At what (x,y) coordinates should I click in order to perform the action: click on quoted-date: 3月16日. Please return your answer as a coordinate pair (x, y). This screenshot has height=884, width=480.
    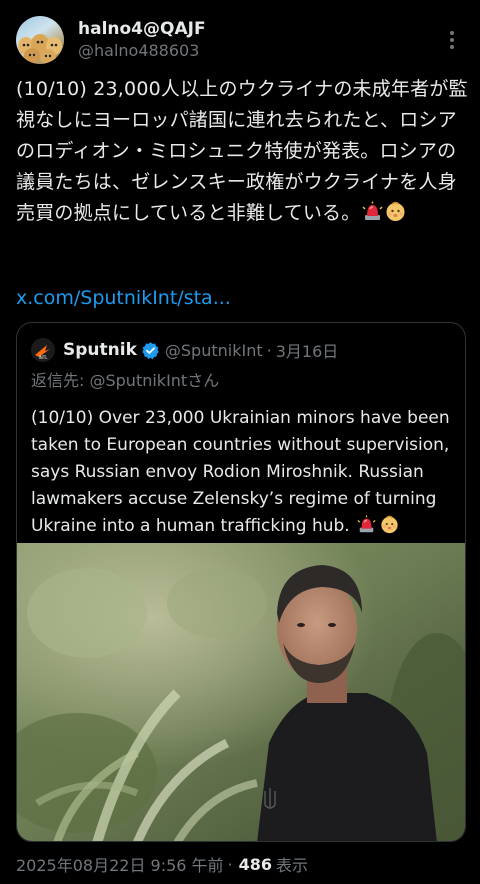
    Looking at the image, I should click on (307, 350).